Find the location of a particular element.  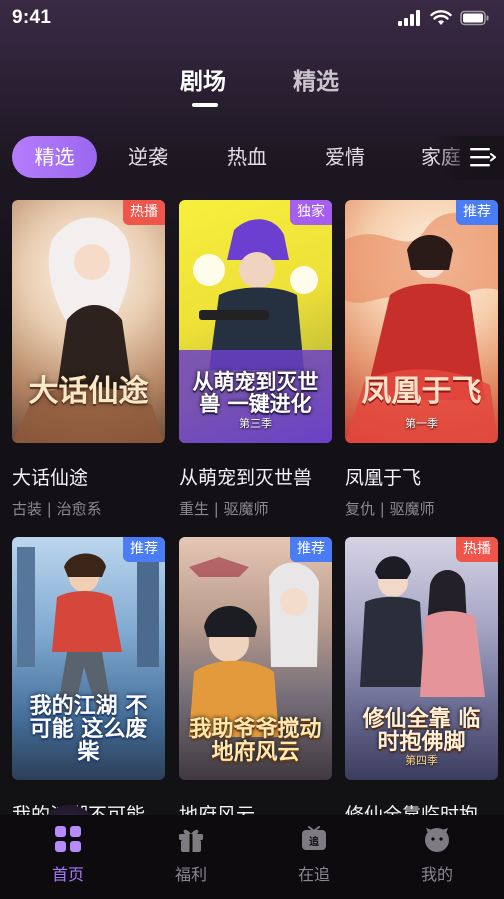

cover-season: 第一季 is located at coordinates (421, 423).